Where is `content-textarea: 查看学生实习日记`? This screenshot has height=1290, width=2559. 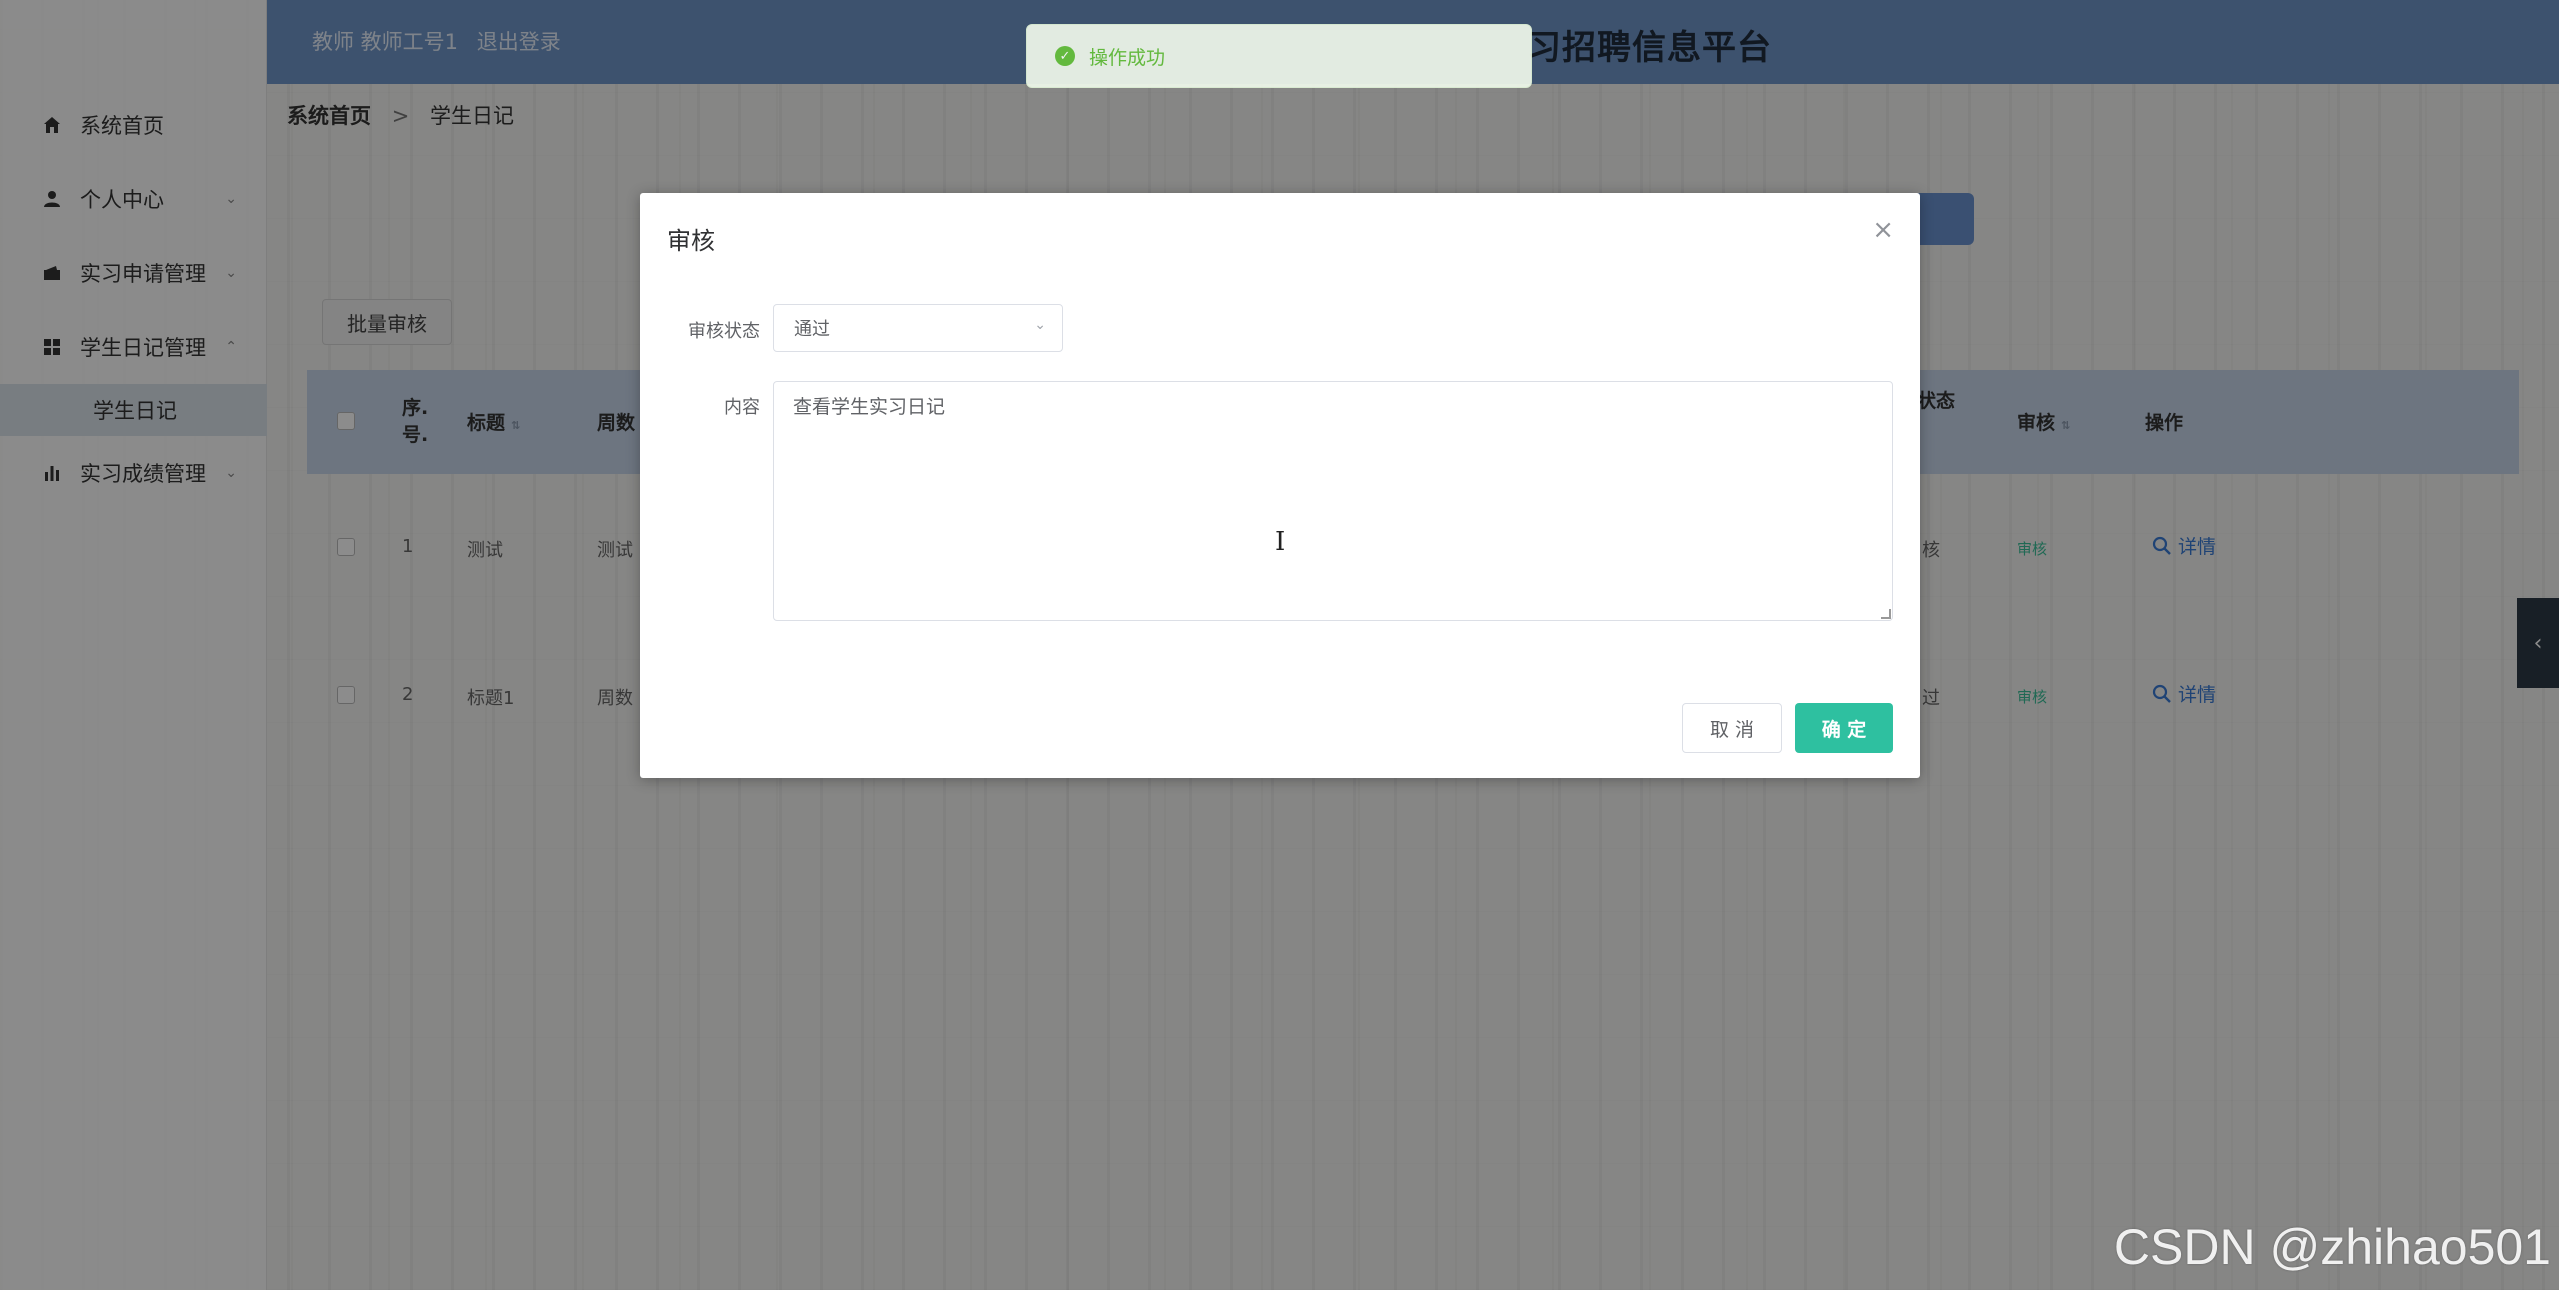 content-textarea: 查看学生实习日记 is located at coordinates (1333, 501).